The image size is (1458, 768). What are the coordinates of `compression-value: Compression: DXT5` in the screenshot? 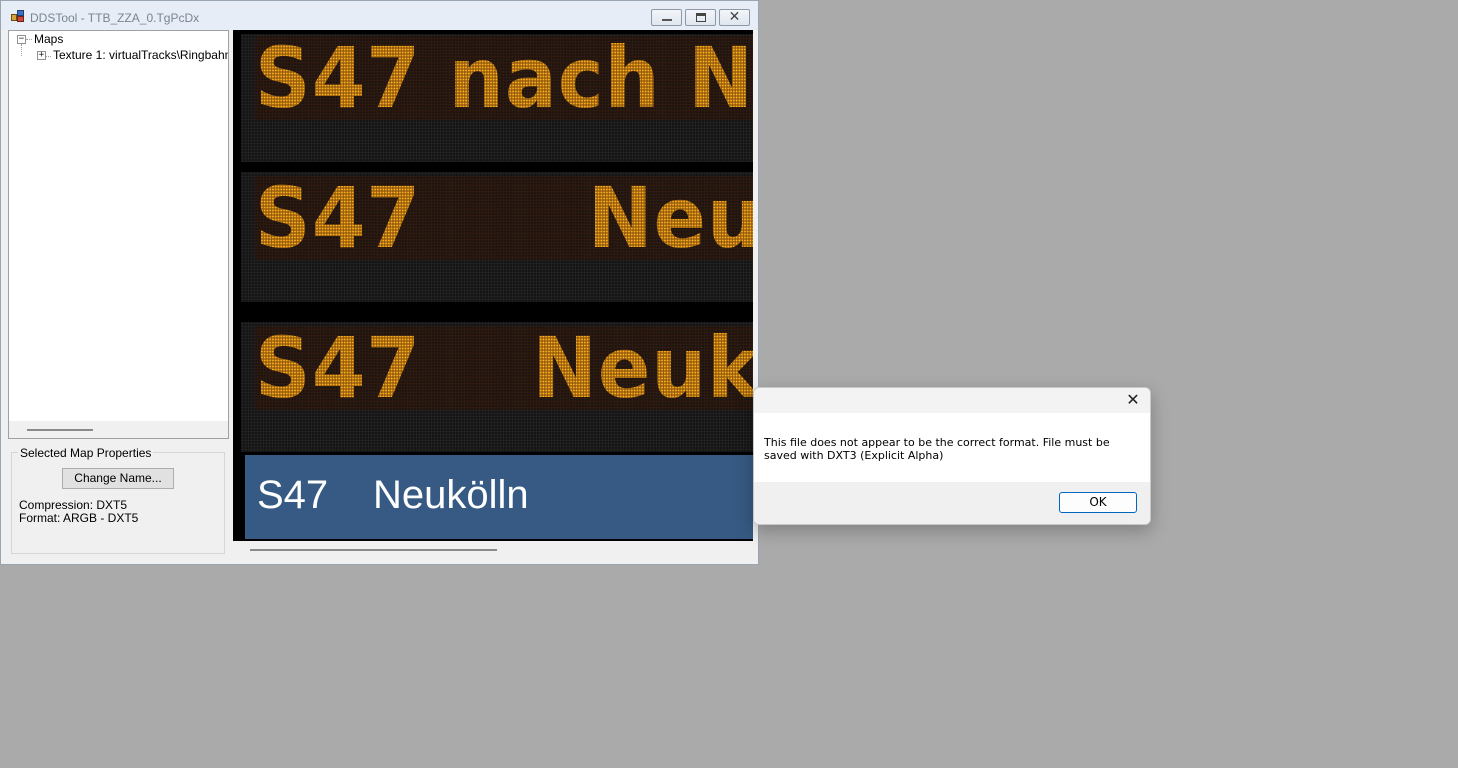 It's located at (73, 505).